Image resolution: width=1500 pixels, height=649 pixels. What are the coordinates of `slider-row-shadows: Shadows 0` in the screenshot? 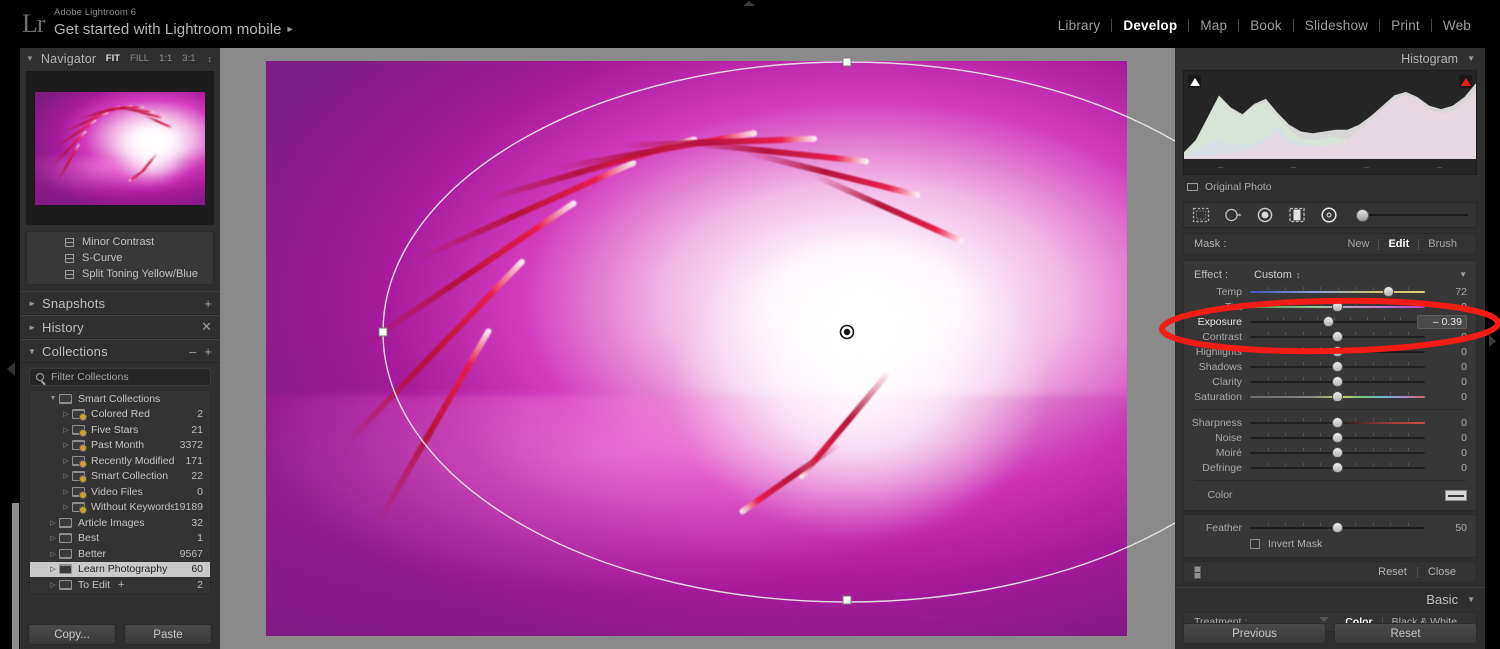 It's located at (1330, 366).